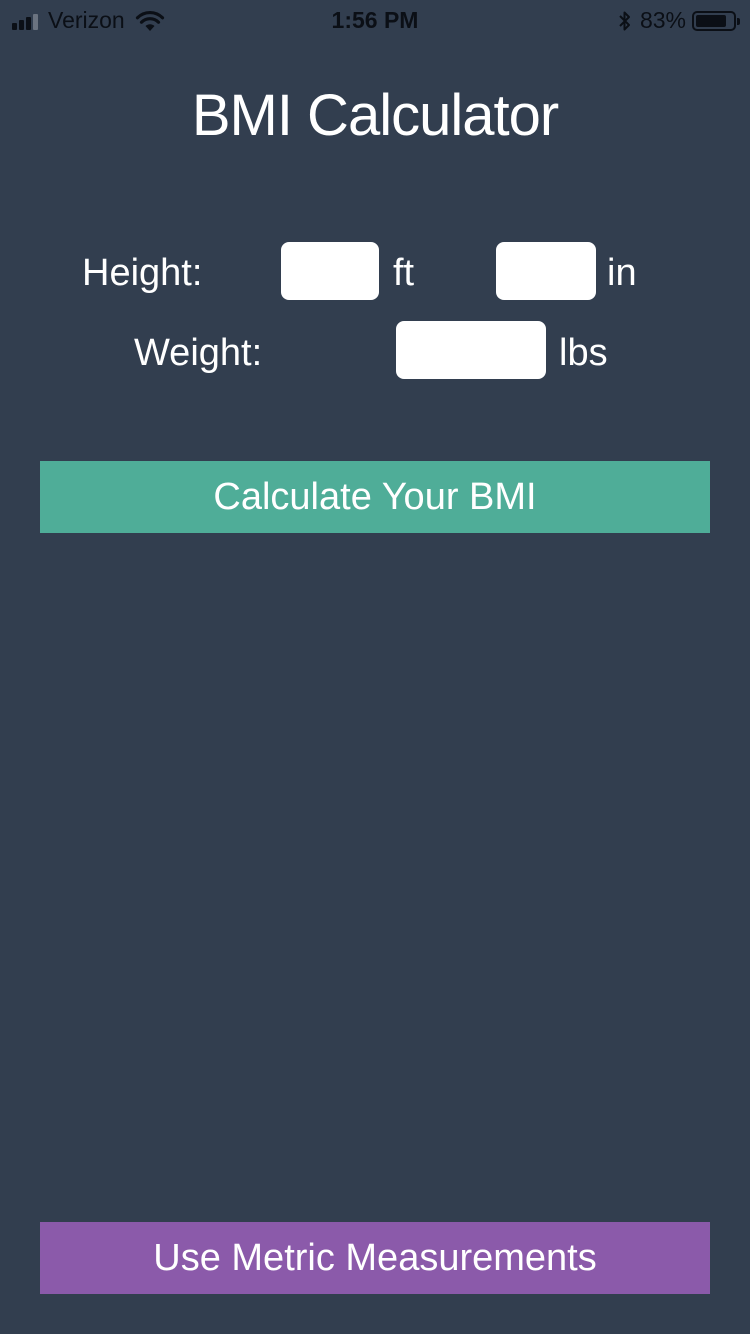 This screenshot has width=750, height=1334. I want to click on bluetooth-icon, so click(624, 20).